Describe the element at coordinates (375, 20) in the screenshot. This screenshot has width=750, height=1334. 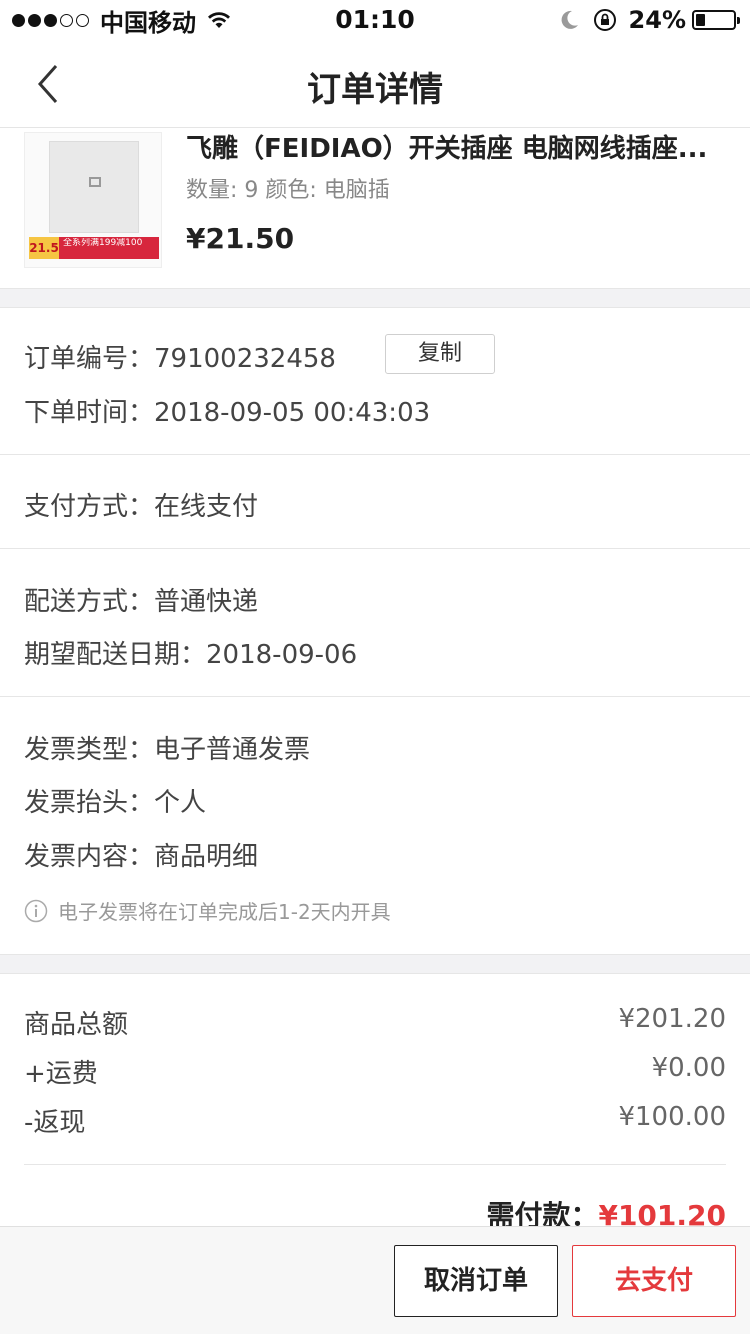
I see `status-bar: 中国移动 01:10 24%` at that location.